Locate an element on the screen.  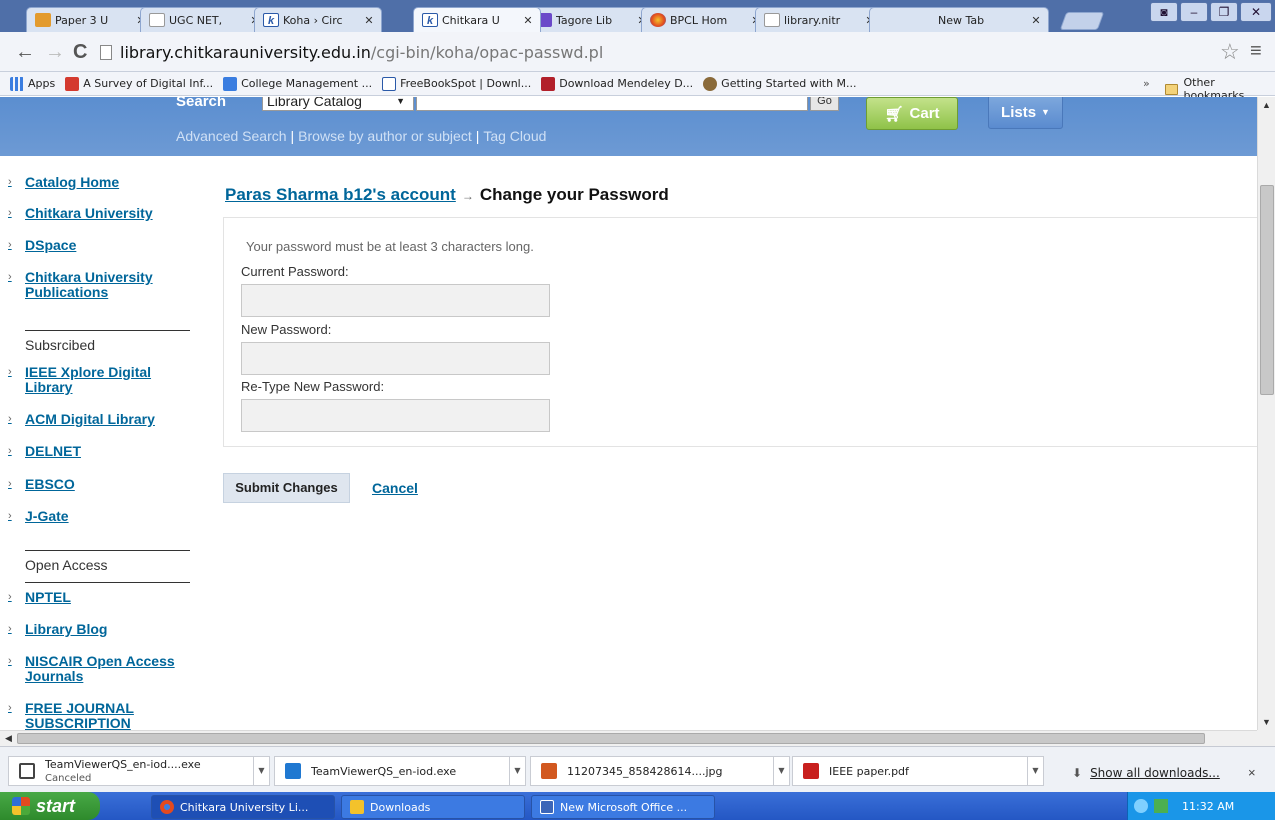
sidebar-item-catalog-home: › Catalog Home is located at coordinates (63, 182).